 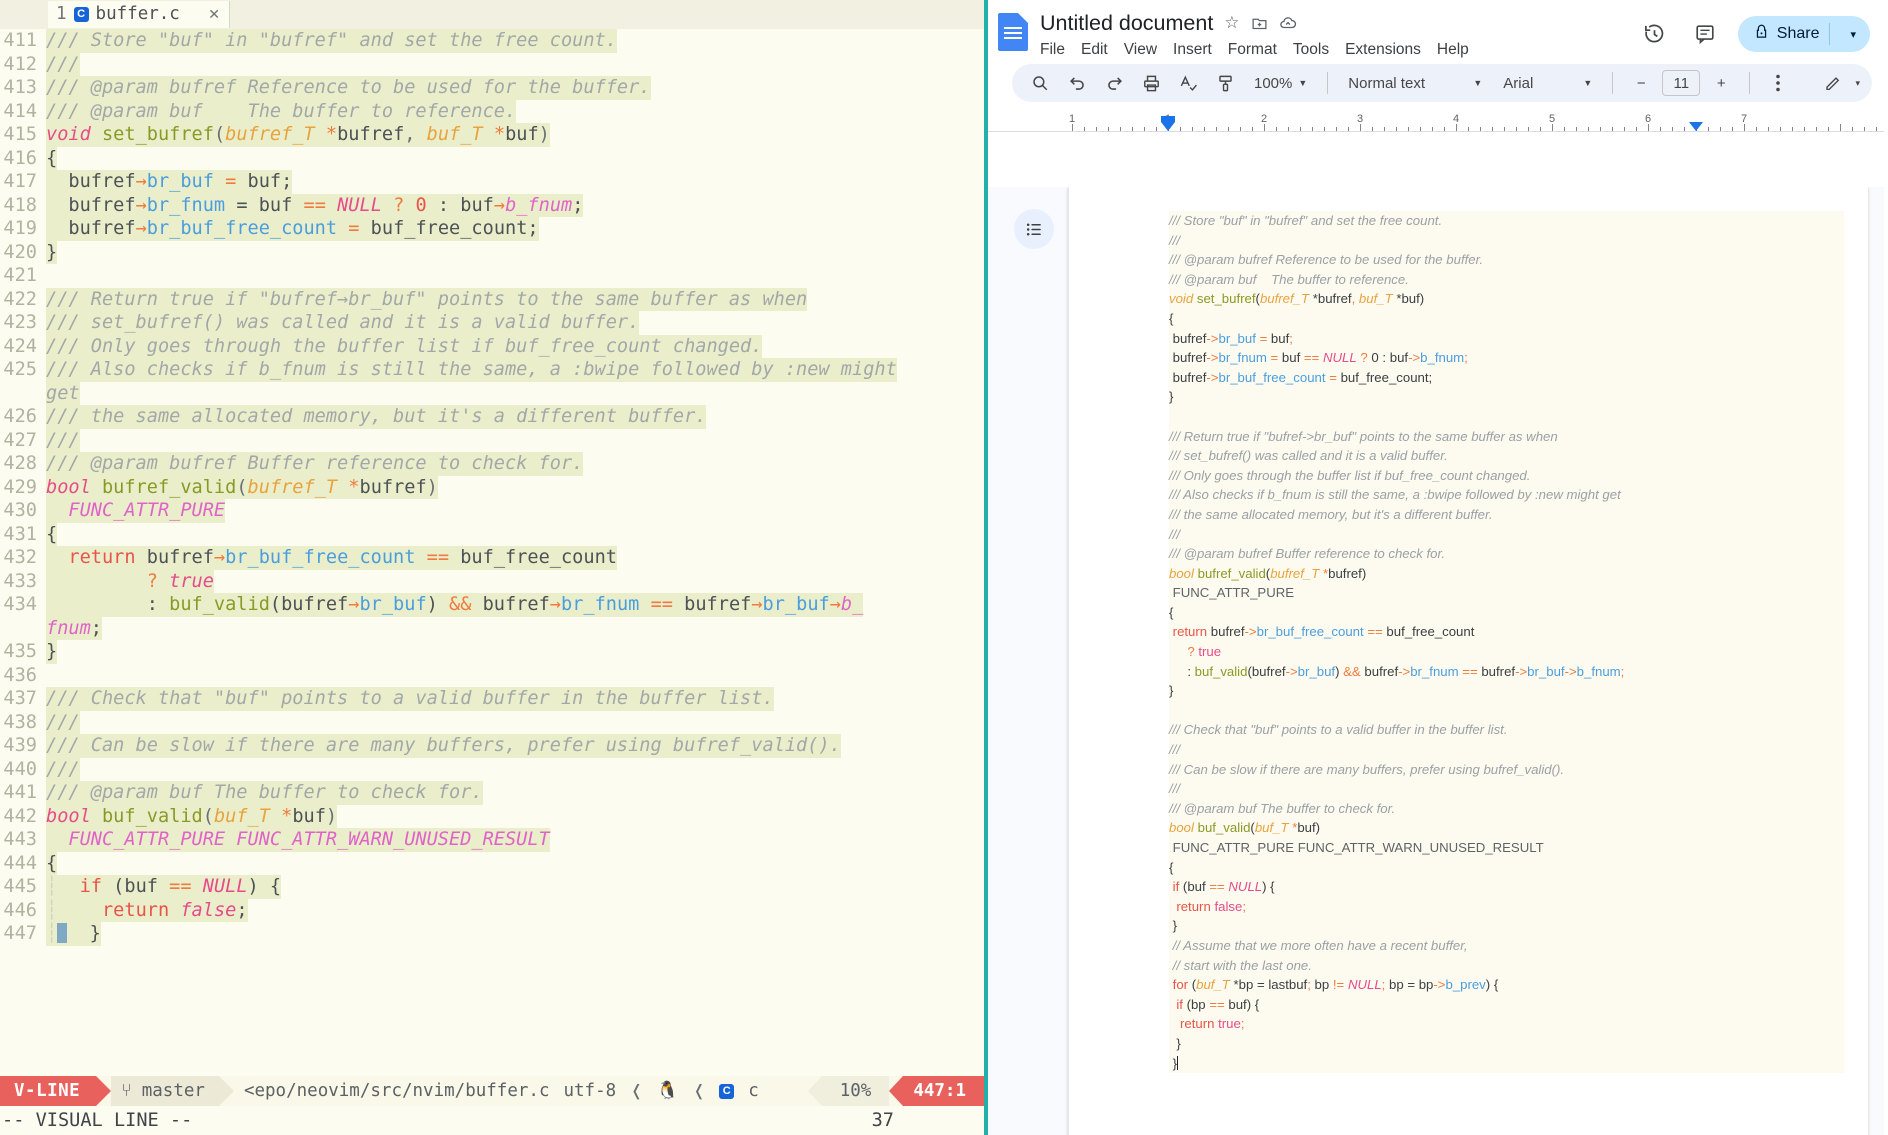 I want to click on docs-line: }, so click(x=1506, y=691).